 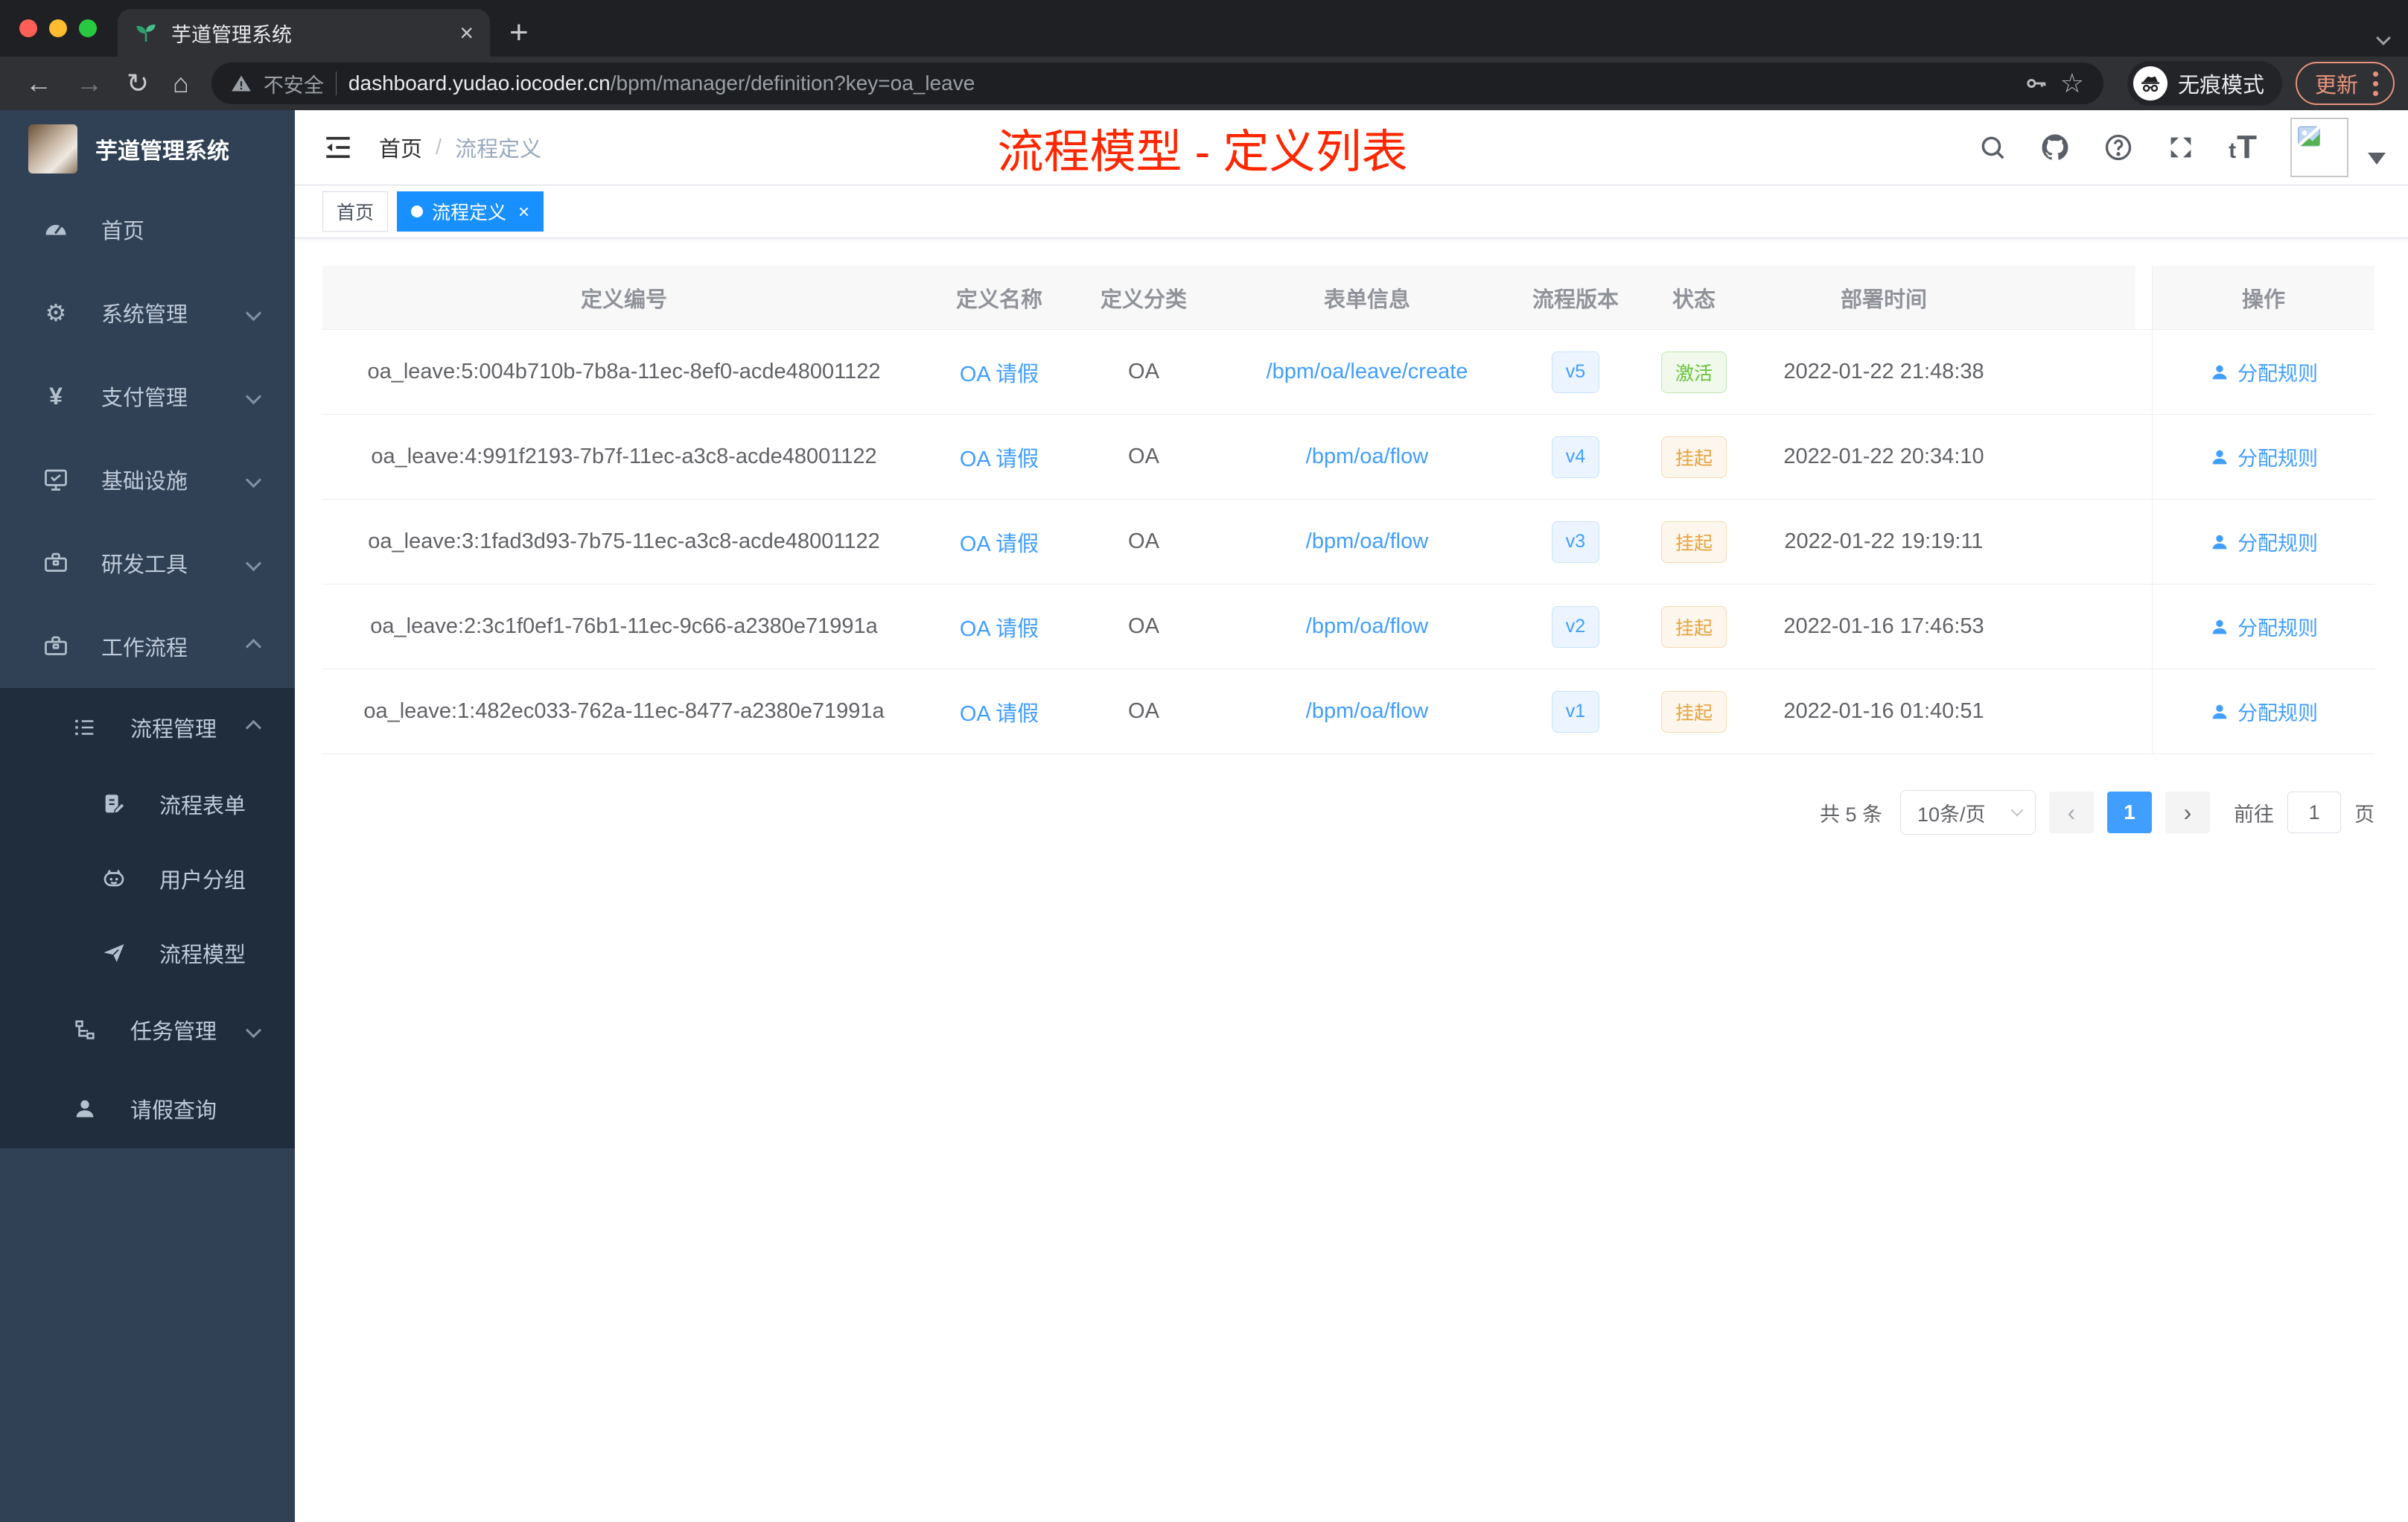 I want to click on breadcrumb-home: 首页, so click(x=400, y=147).